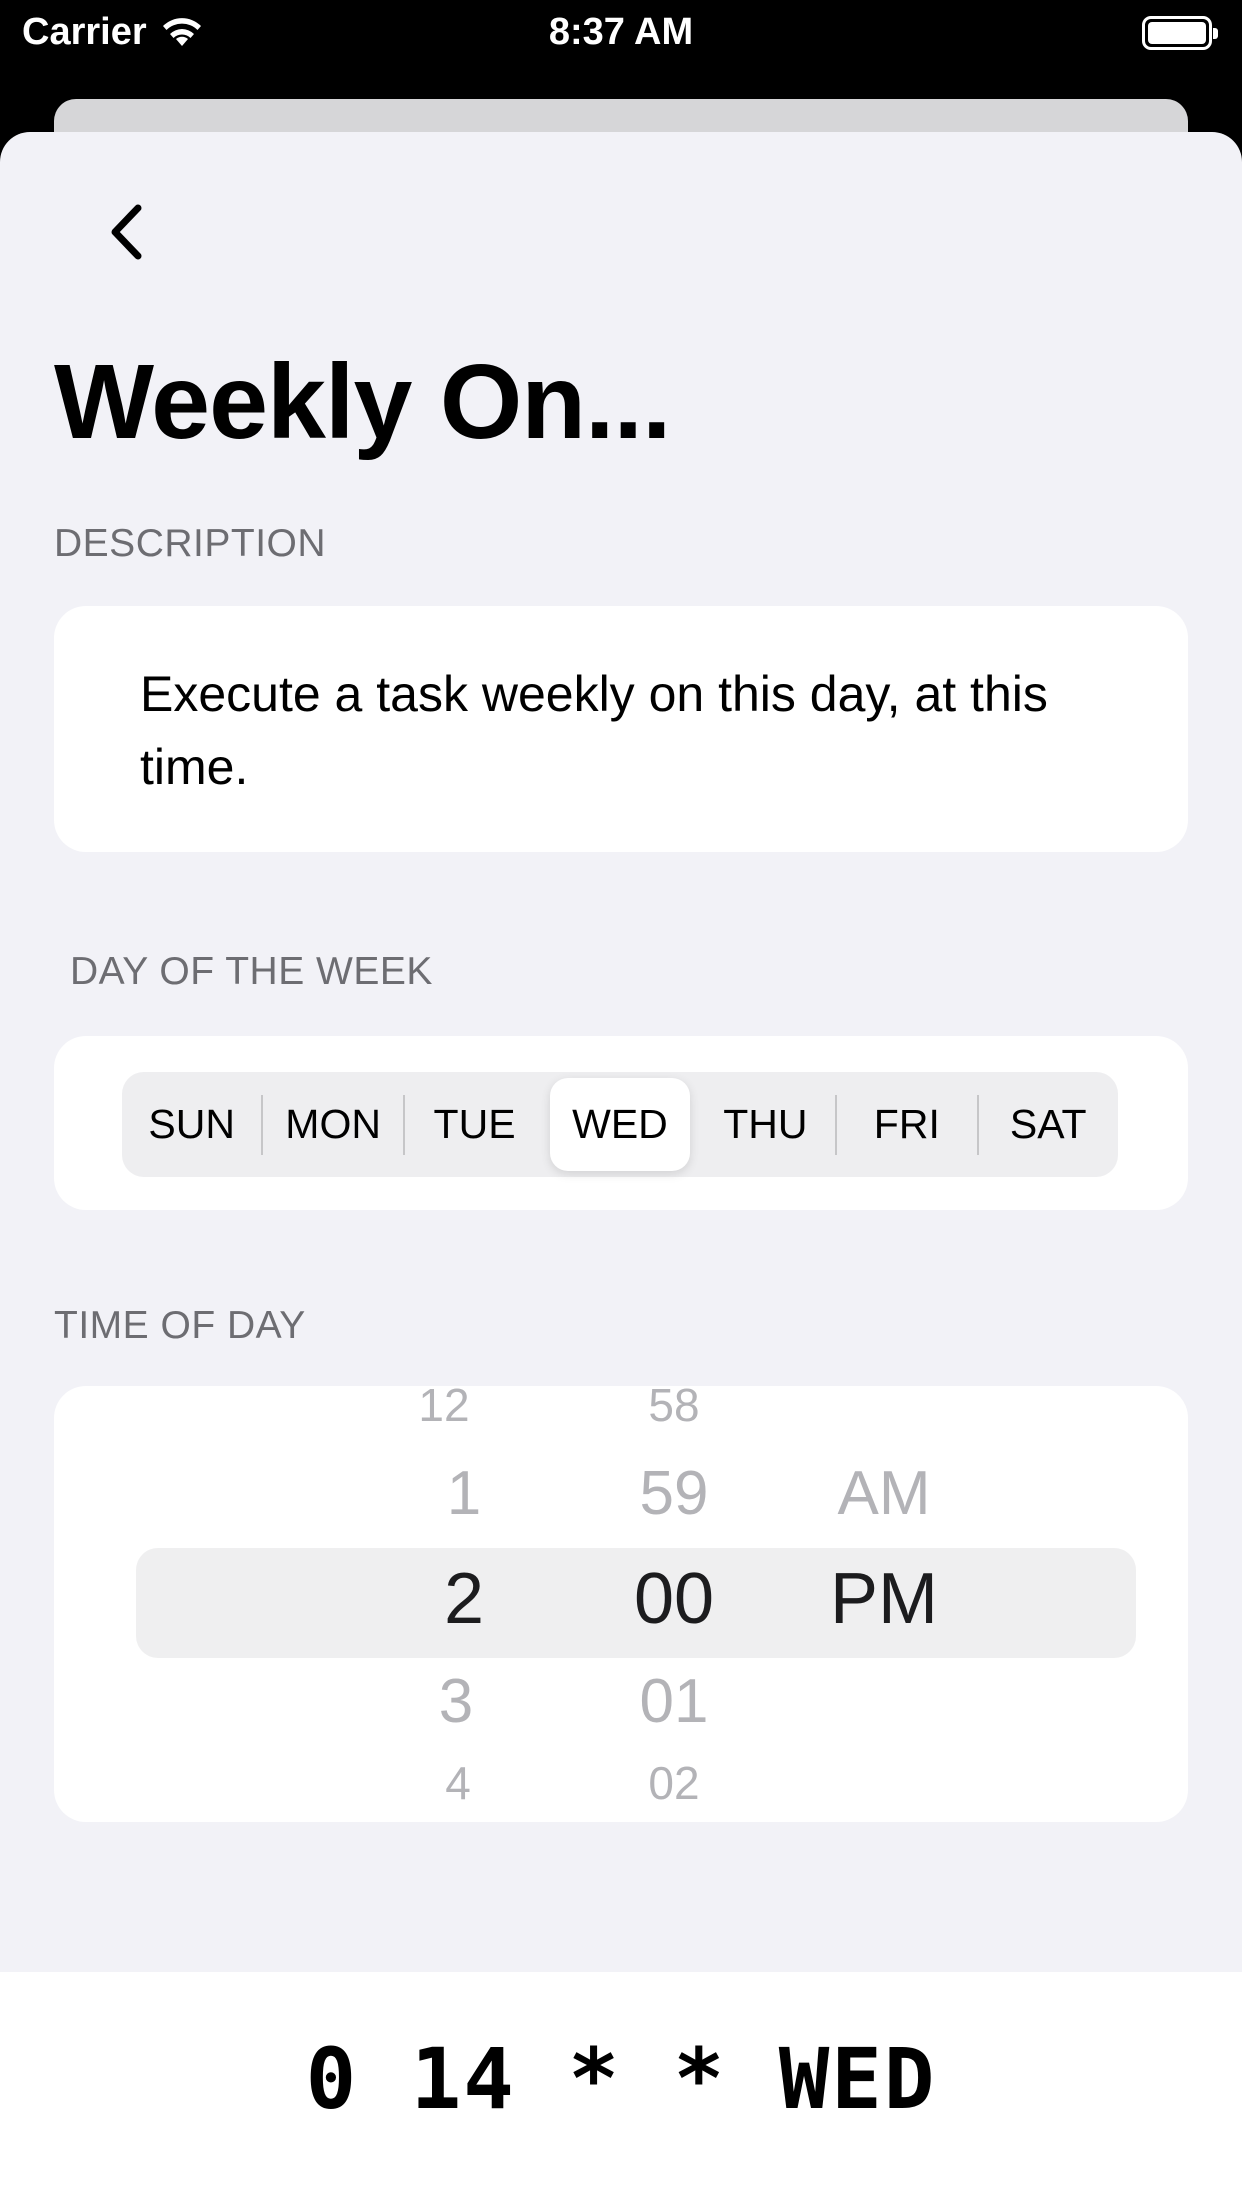 Image resolution: width=1242 pixels, height=2208 pixels. What do you see at coordinates (674, 1409) in the screenshot?
I see `minute-wheel-item: 58` at bounding box center [674, 1409].